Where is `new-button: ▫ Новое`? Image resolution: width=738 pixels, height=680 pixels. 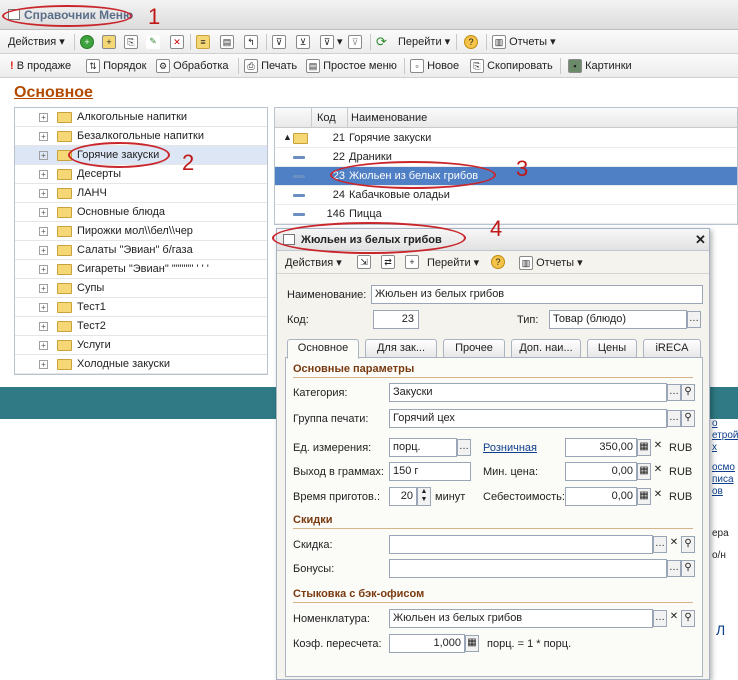
new-button: ▫ Новое is located at coordinates (434, 66).